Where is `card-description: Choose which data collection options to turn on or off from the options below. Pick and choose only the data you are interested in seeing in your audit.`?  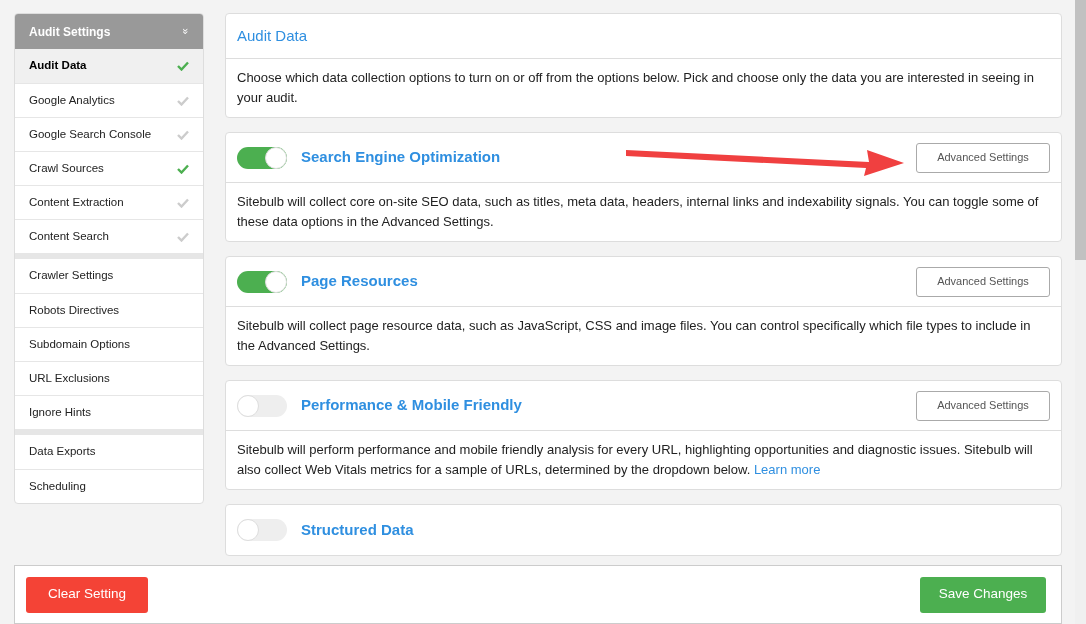 card-description: Choose which data collection options to turn on or off from the options below. Pick and choose only the data you are interested in seeing in your audit. is located at coordinates (635, 88).